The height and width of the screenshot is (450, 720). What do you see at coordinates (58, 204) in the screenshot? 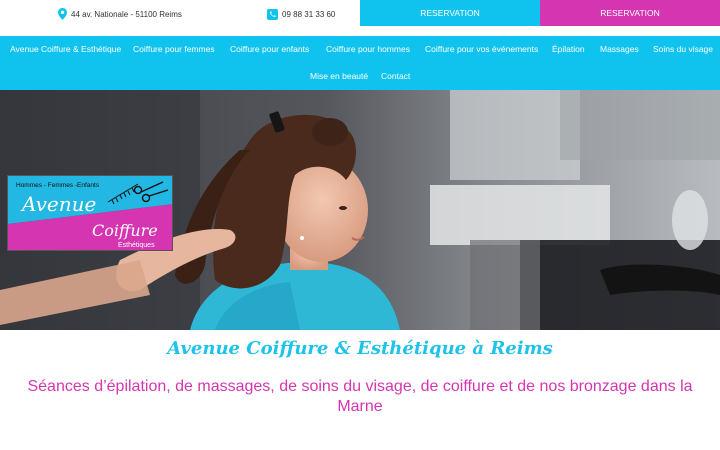
I see `logo-word-avenue: Avenue` at bounding box center [58, 204].